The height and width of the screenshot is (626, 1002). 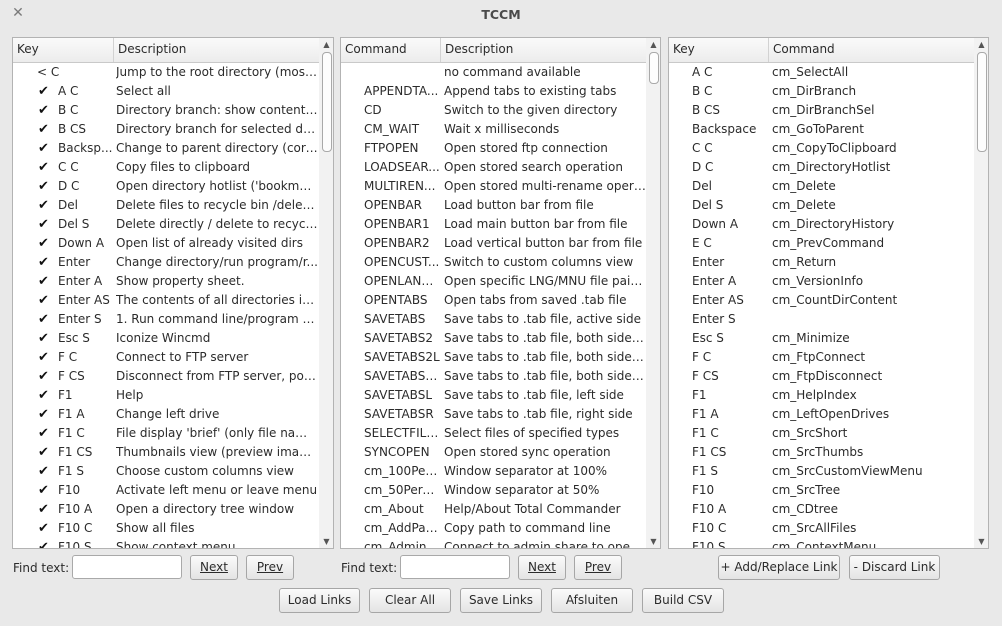 I want to click on next-button-keys: Next, so click(x=214, y=567).